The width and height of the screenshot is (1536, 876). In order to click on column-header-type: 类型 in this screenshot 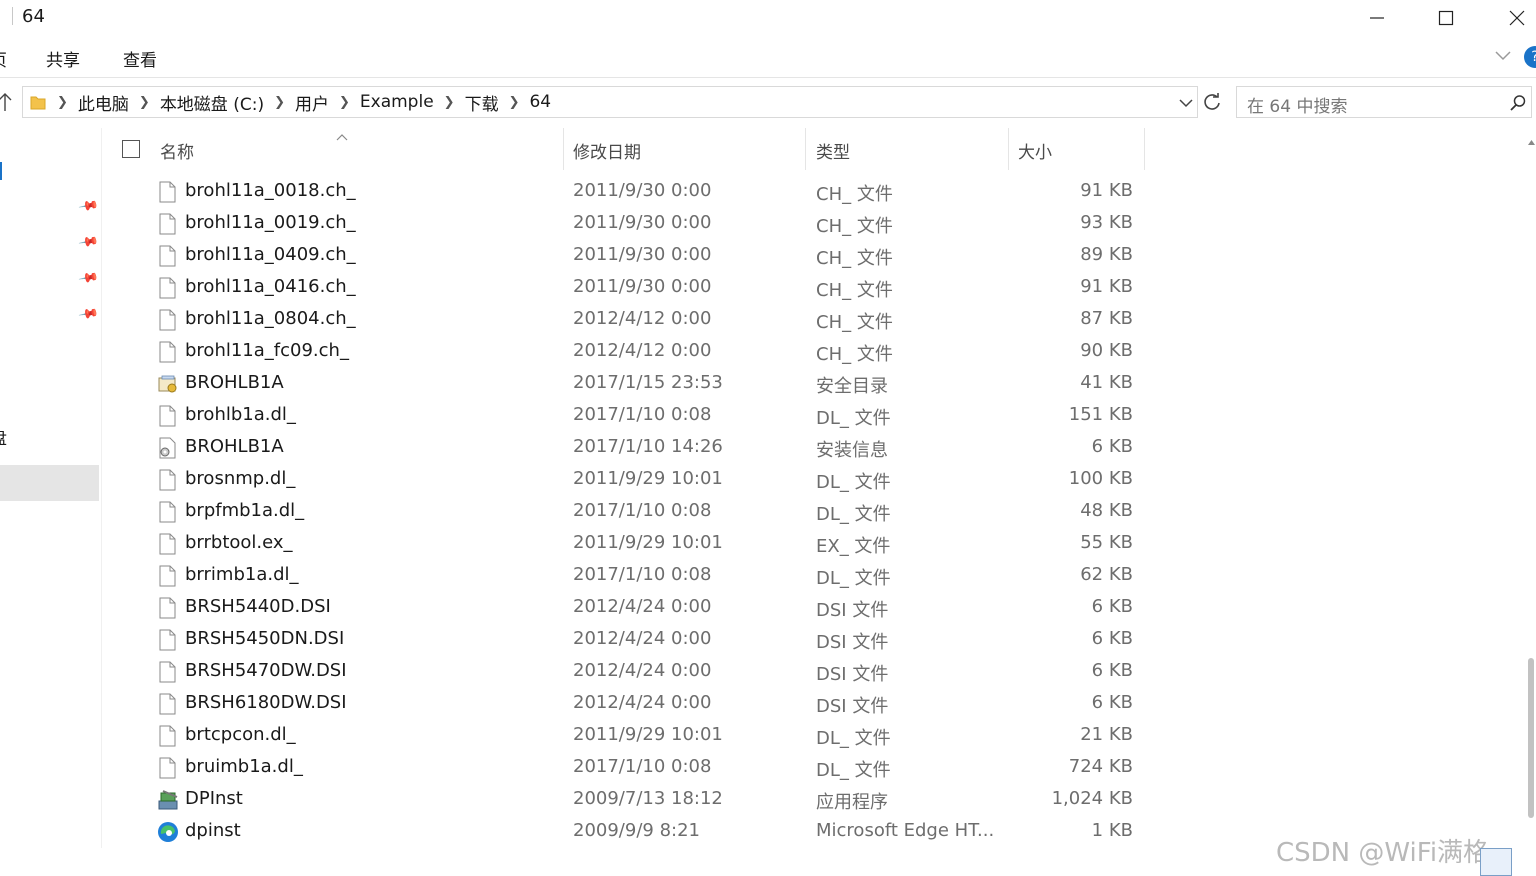, I will do `click(833, 150)`.